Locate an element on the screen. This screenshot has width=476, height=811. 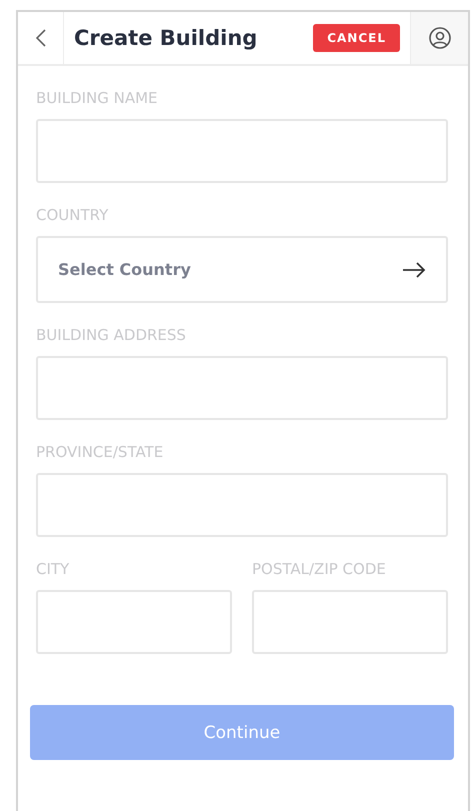
user-icon is located at coordinates (440, 38).